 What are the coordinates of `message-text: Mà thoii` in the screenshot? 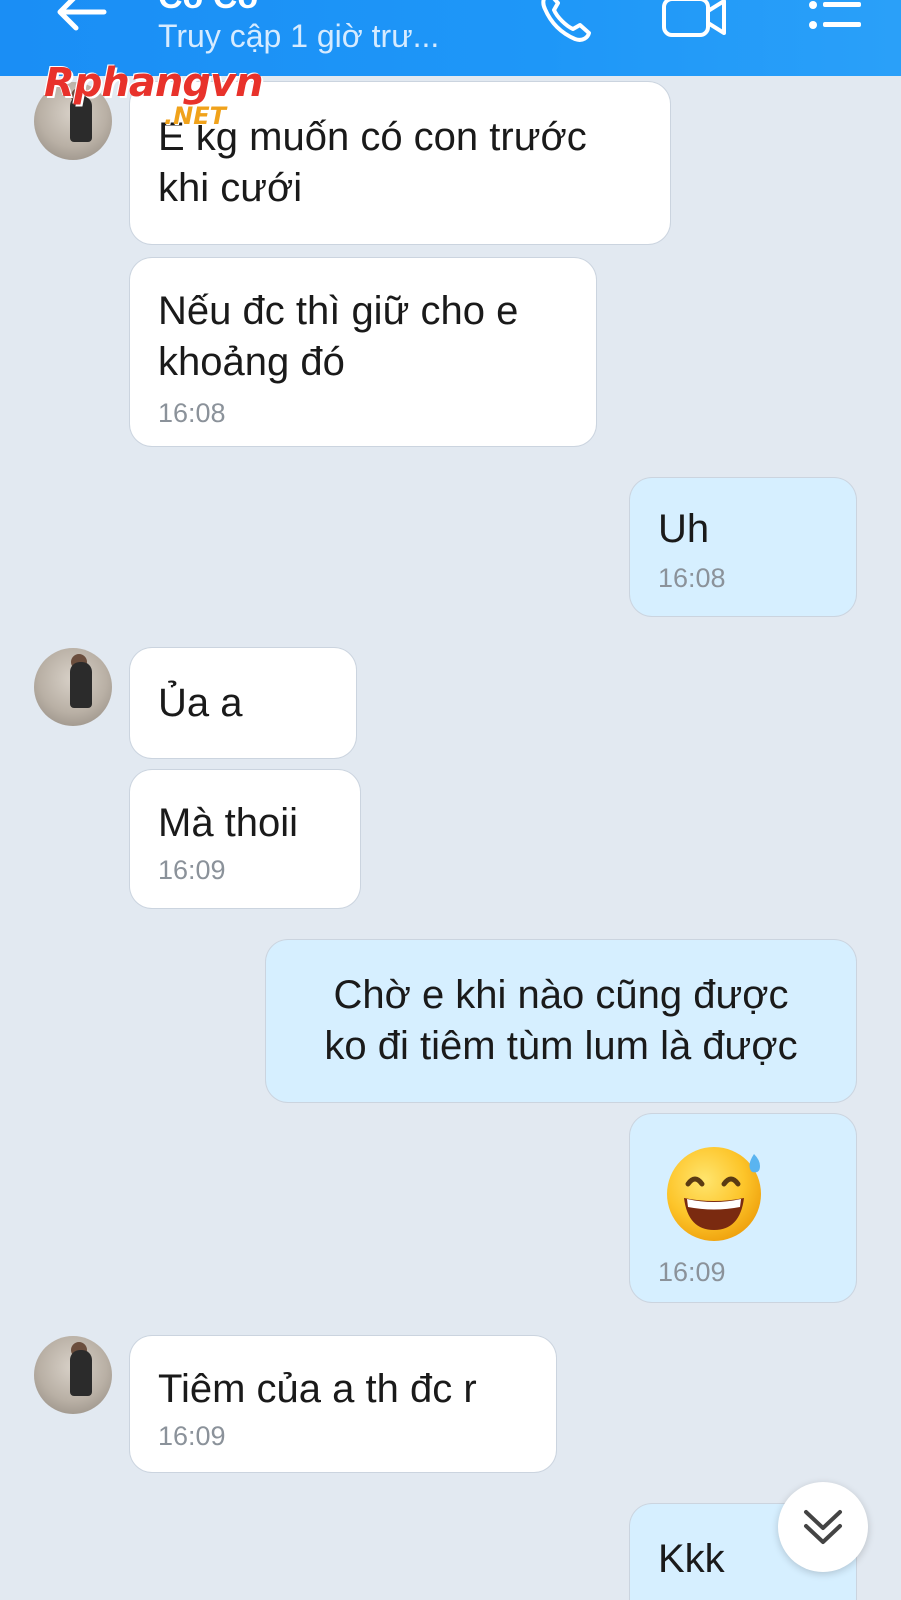 It's located at (228, 823).